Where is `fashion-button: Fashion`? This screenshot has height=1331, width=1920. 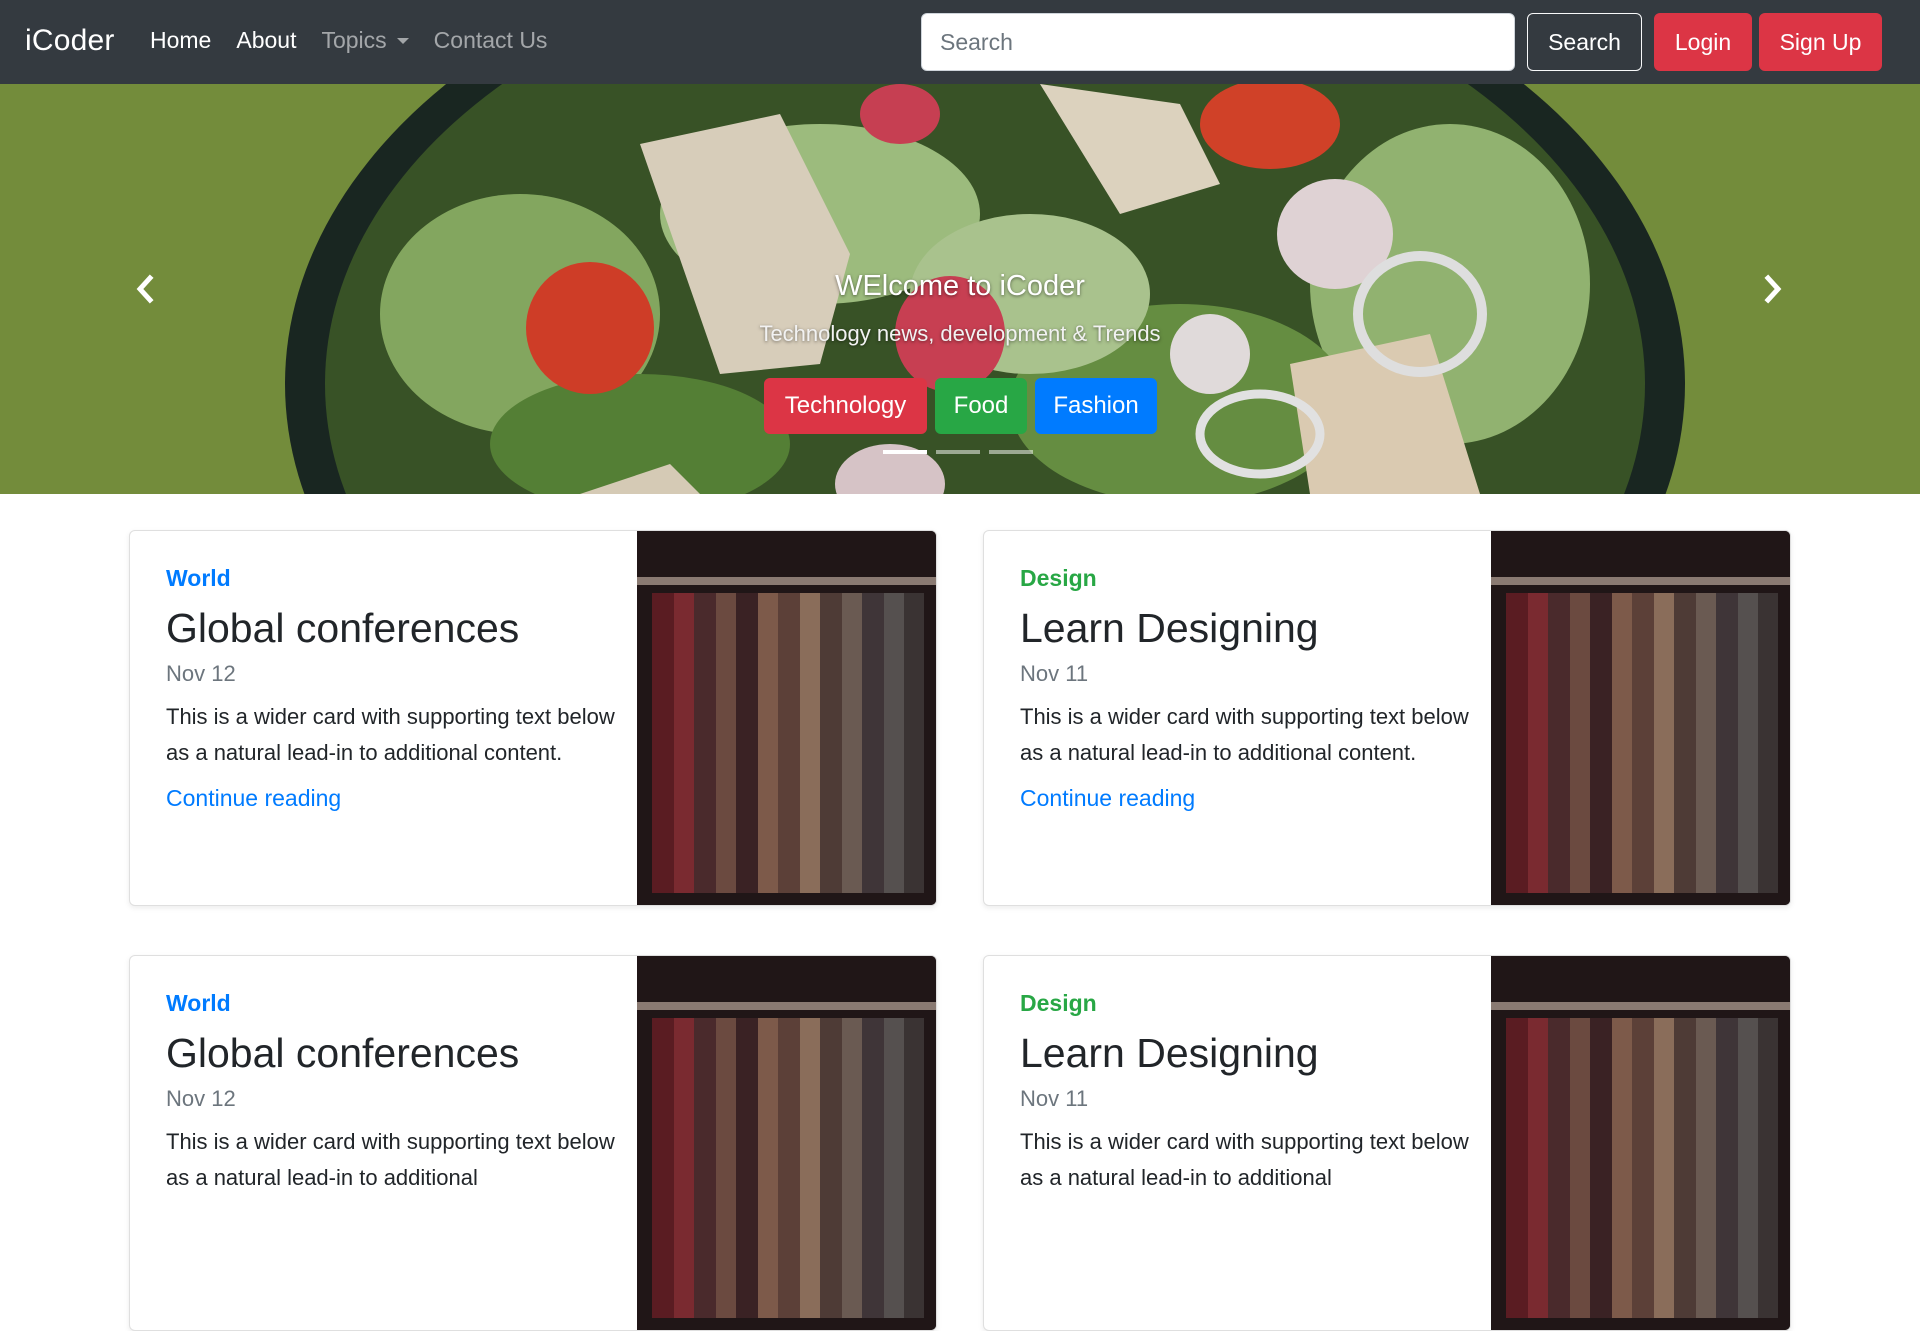
fashion-button: Fashion is located at coordinates (1096, 406).